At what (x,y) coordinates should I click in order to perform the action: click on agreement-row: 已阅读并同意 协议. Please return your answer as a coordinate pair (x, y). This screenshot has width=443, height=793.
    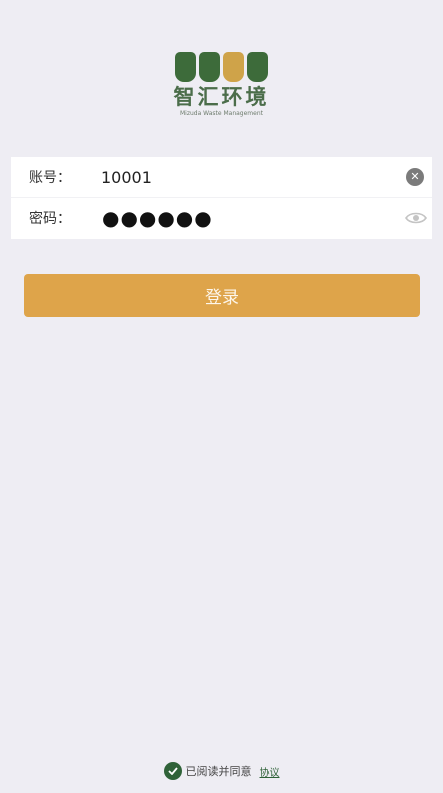
    Looking at the image, I should click on (221, 771).